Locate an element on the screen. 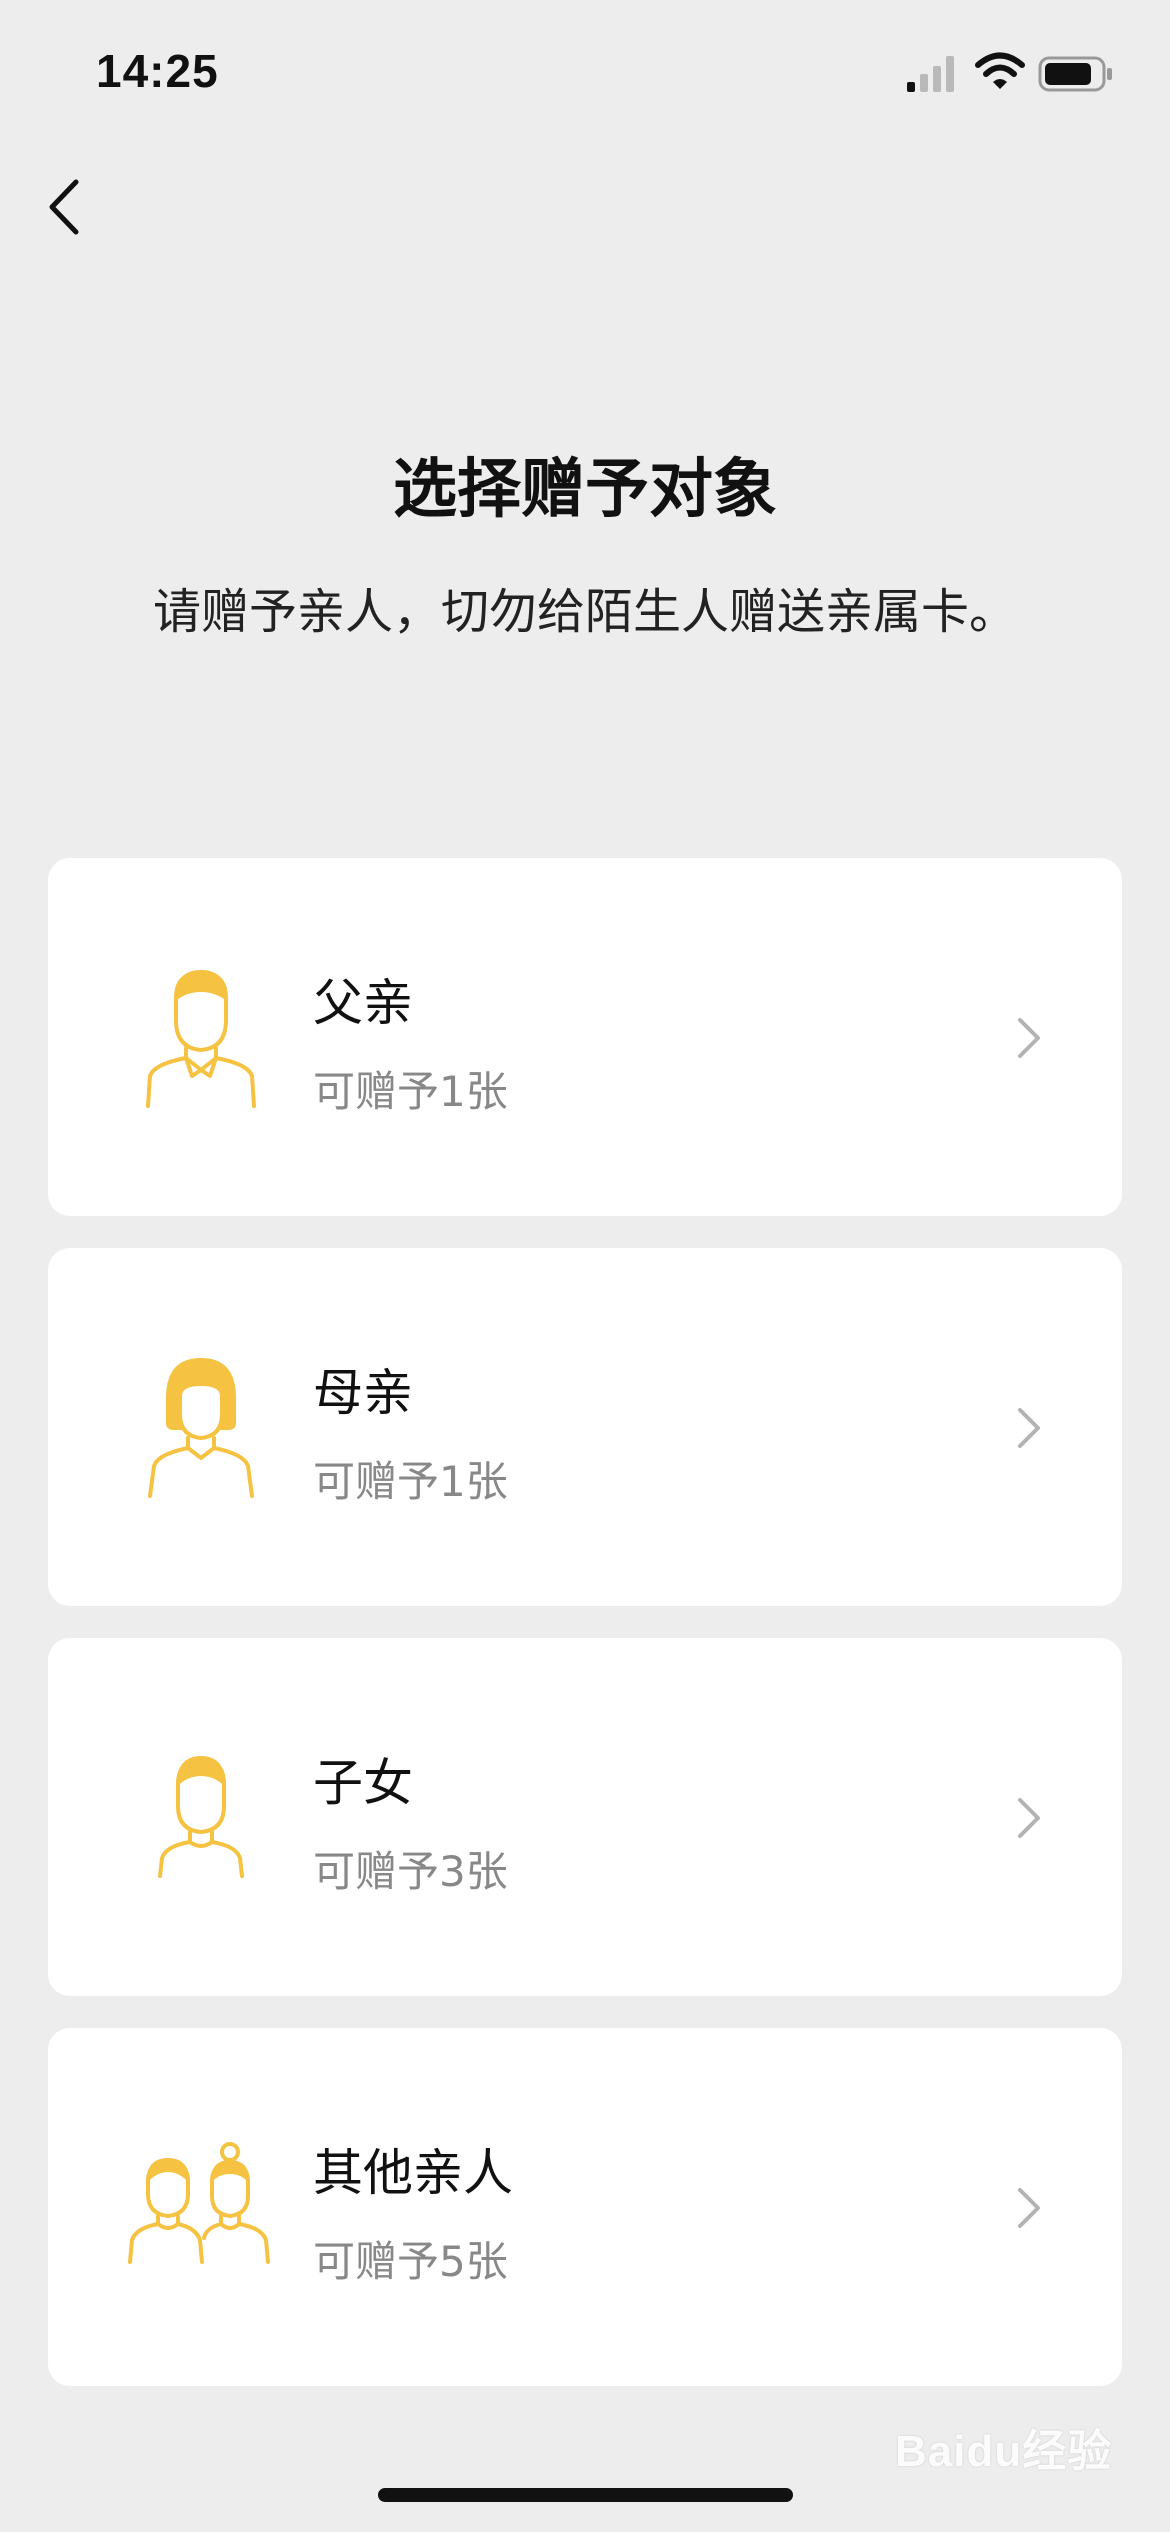  child-icon is located at coordinates (201, 1817).